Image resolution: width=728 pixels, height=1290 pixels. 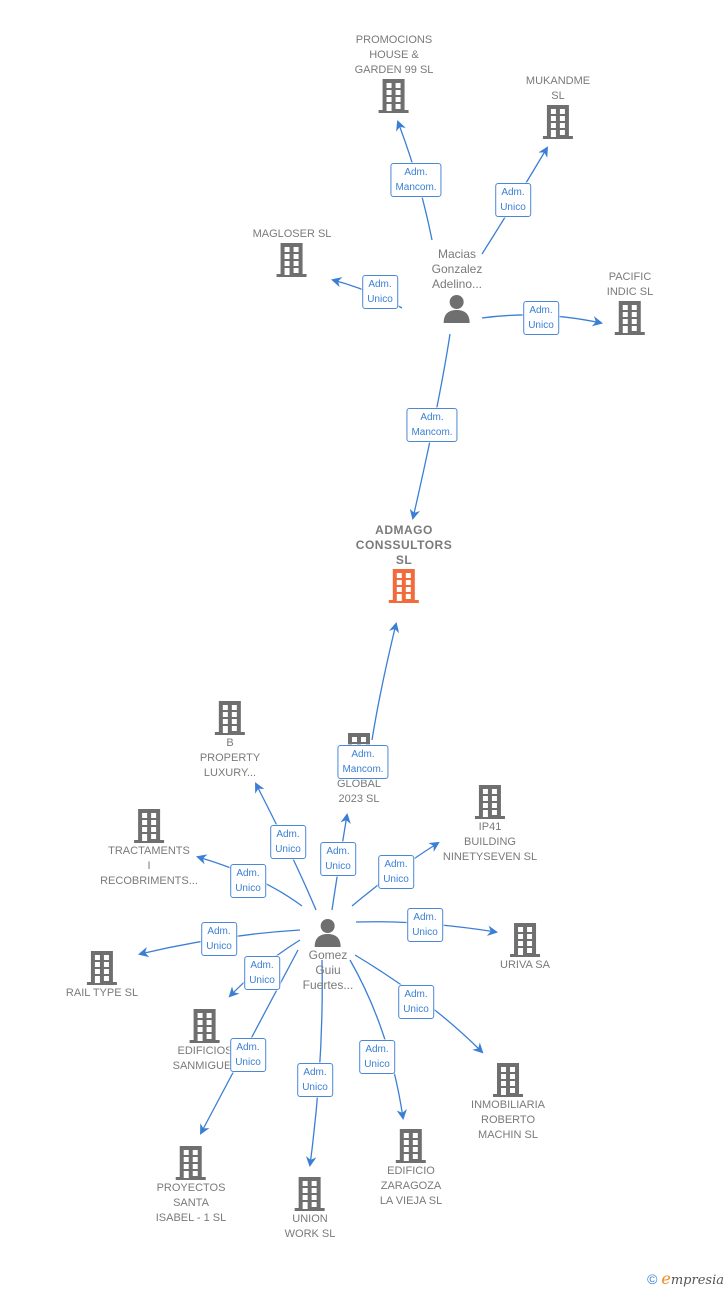 I want to click on company-node-ip41: IP41 BUILDING NINETYSEVEN SL, so click(x=490, y=824).